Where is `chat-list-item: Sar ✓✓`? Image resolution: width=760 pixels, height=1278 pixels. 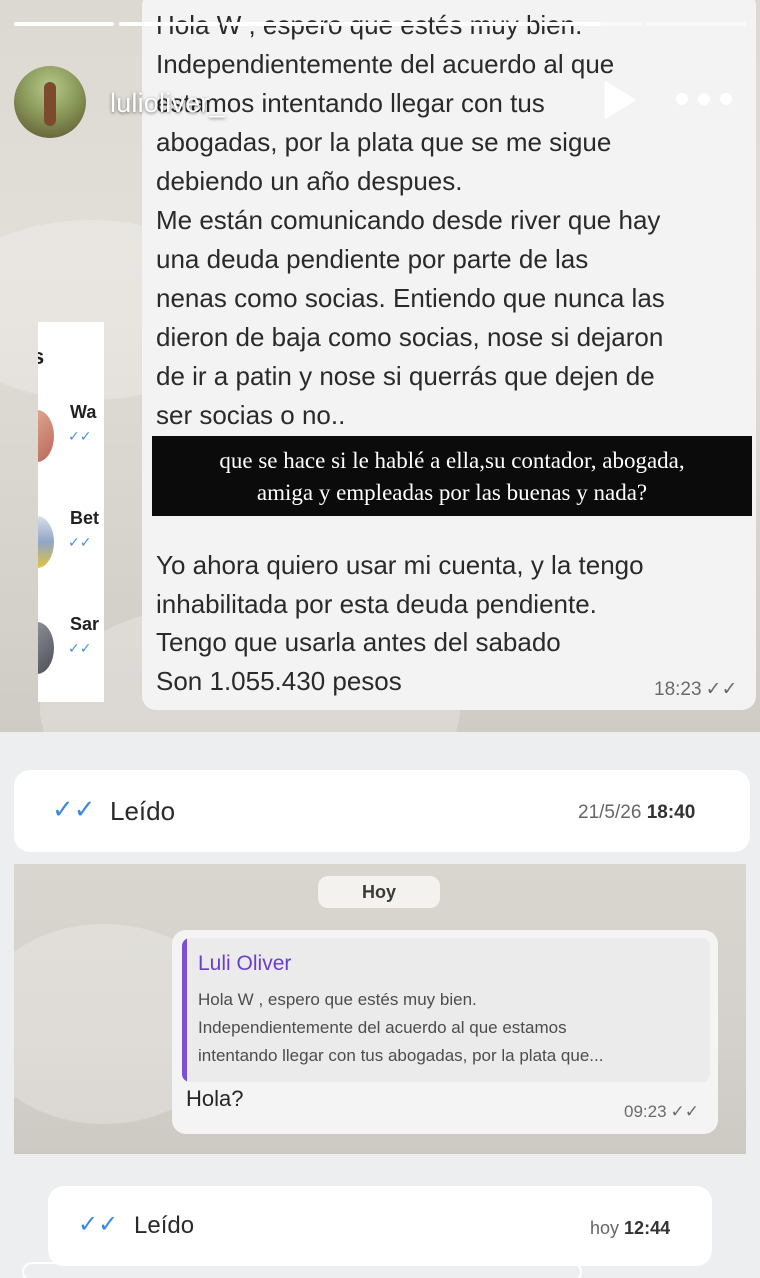
chat-list-item: Sar ✓✓ is located at coordinates (71, 652).